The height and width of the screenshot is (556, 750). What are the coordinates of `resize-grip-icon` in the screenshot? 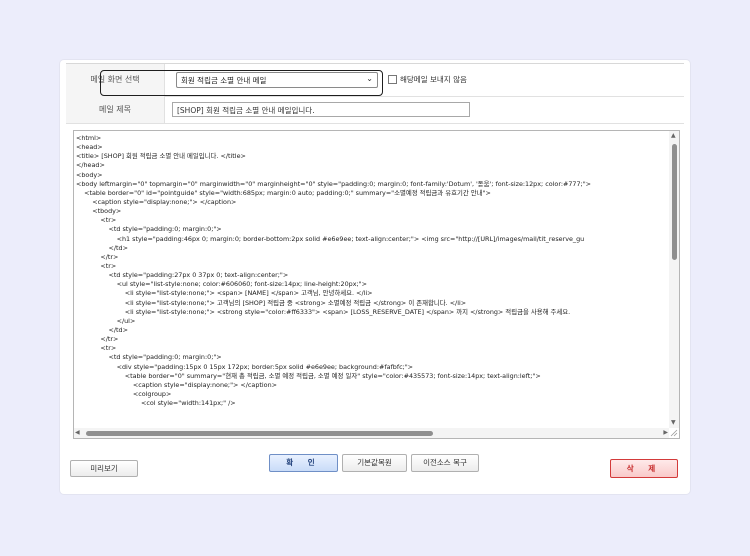 It's located at (674, 433).